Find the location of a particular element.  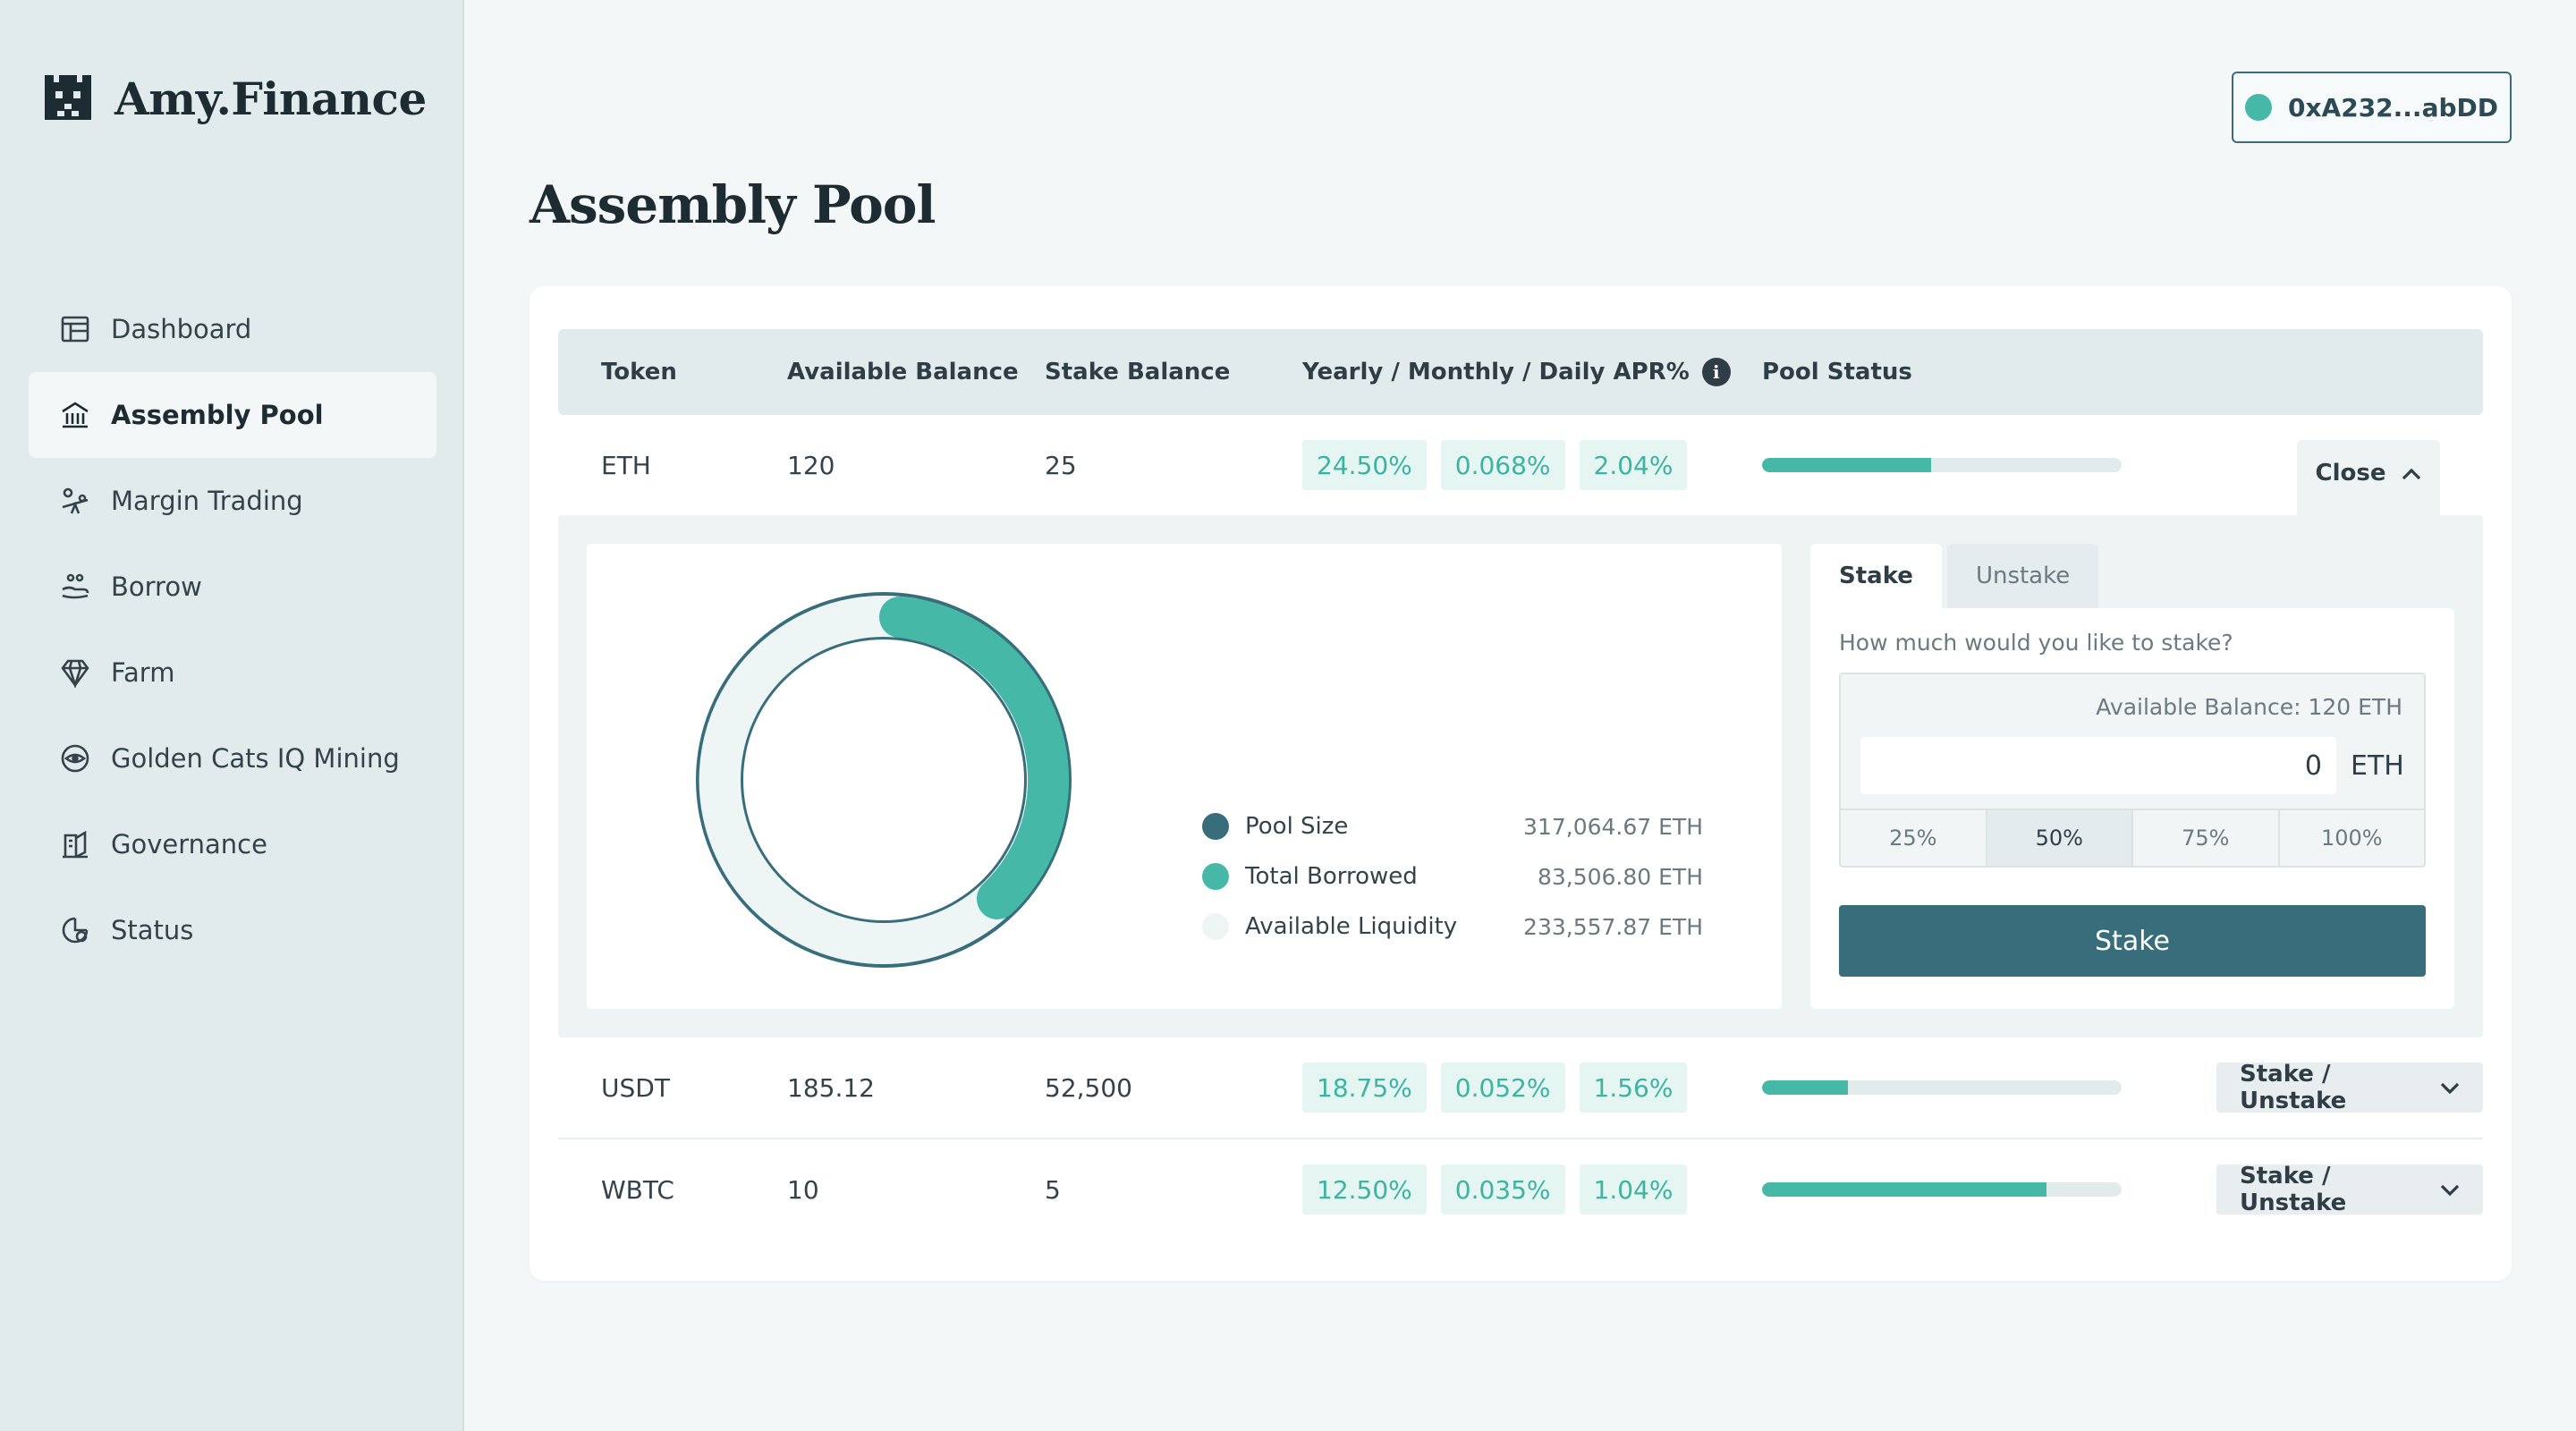

legend-label: Total Borrowed is located at coordinates (1331, 877).